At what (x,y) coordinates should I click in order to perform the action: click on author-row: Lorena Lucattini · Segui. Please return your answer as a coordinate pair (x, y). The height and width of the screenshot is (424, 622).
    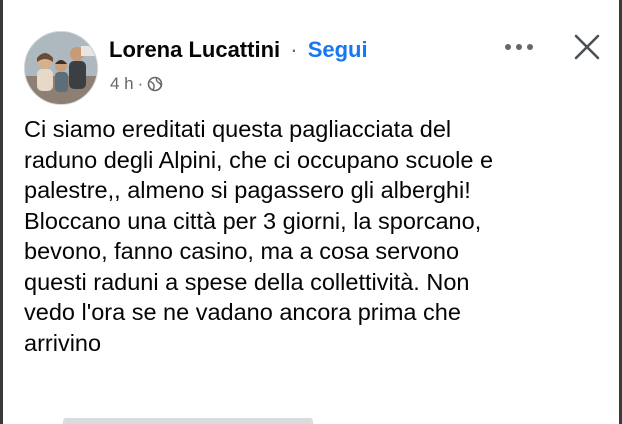
    Looking at the image, I should click on (238, 50).